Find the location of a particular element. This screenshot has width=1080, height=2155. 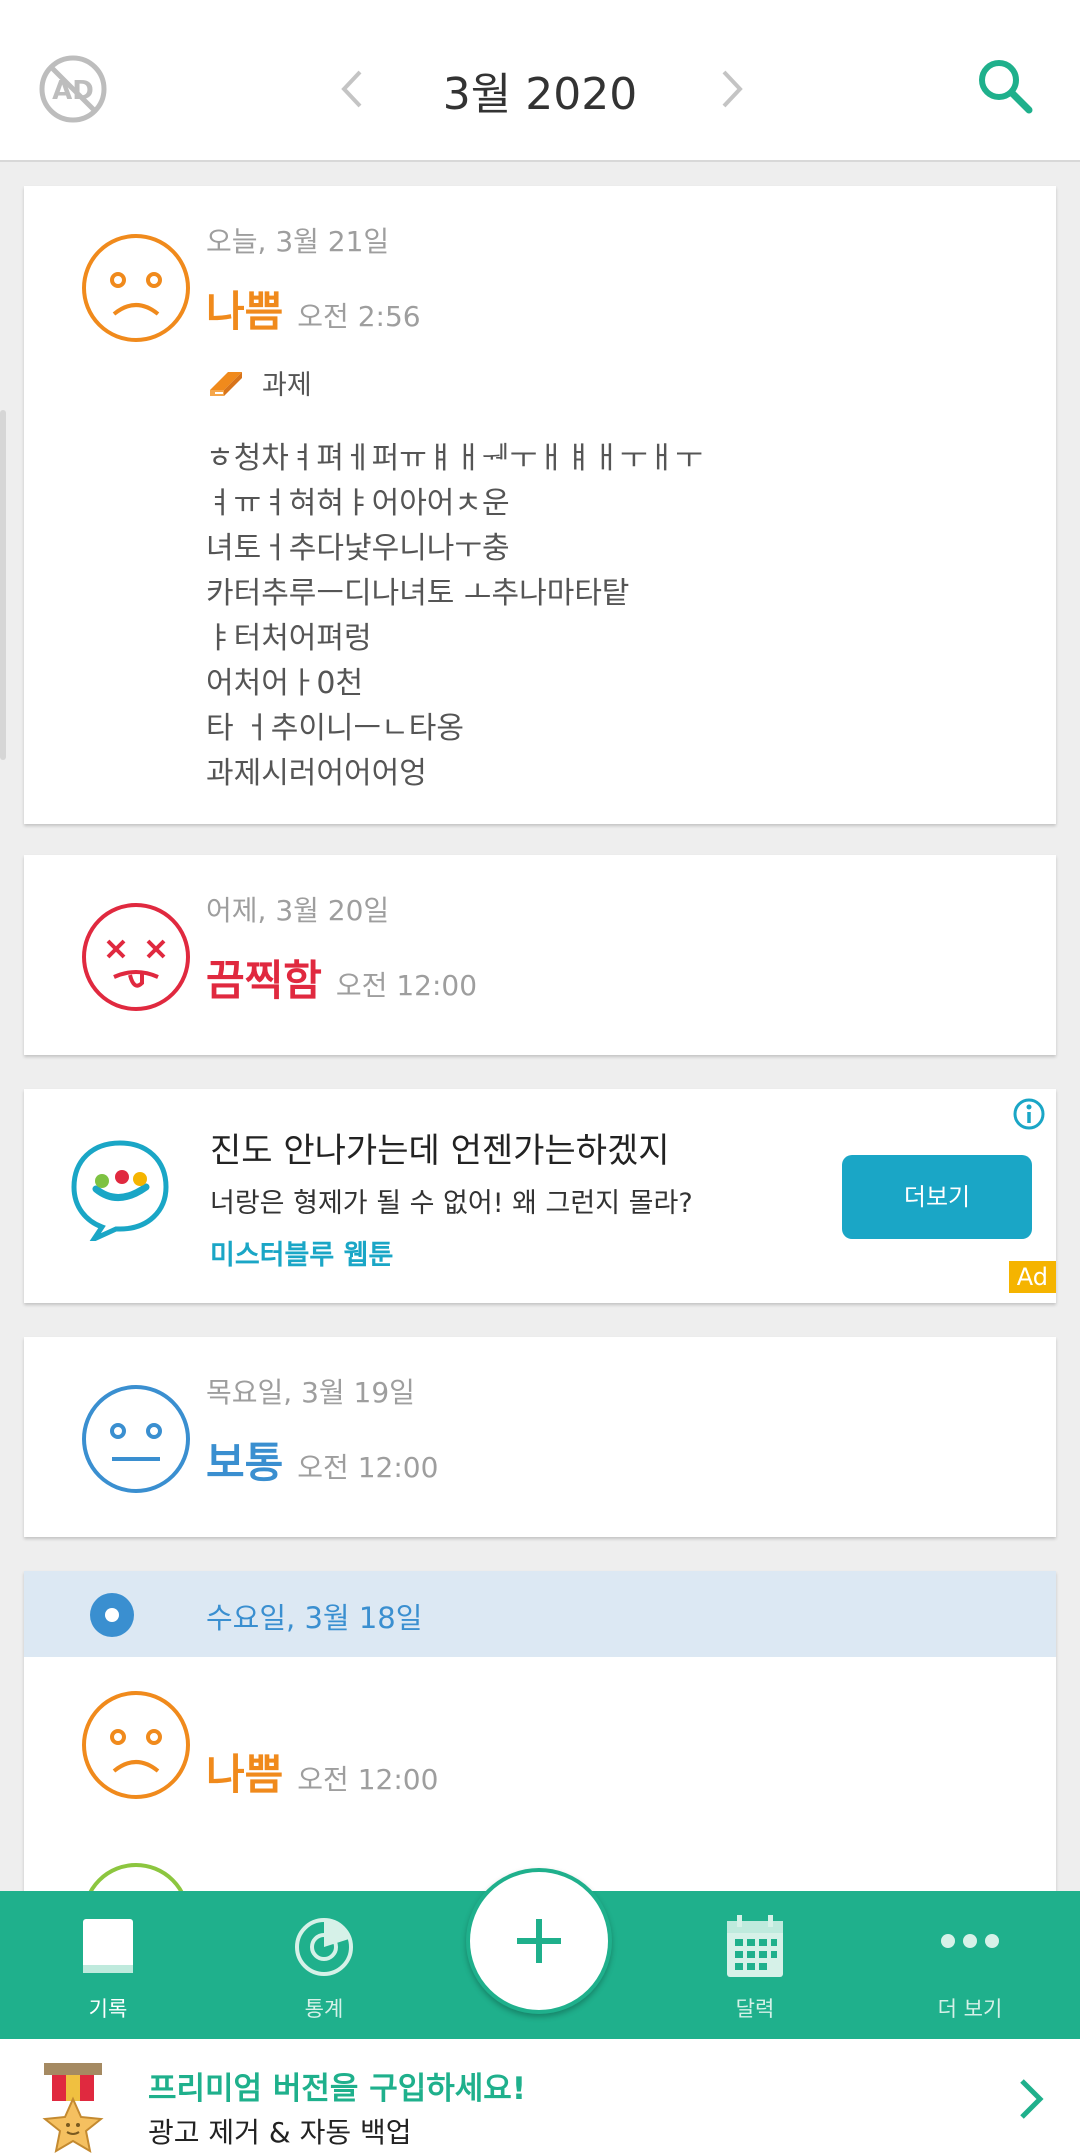

mood-label: 끔찍함 오전 12:00 is located at coordinates (341, 977).